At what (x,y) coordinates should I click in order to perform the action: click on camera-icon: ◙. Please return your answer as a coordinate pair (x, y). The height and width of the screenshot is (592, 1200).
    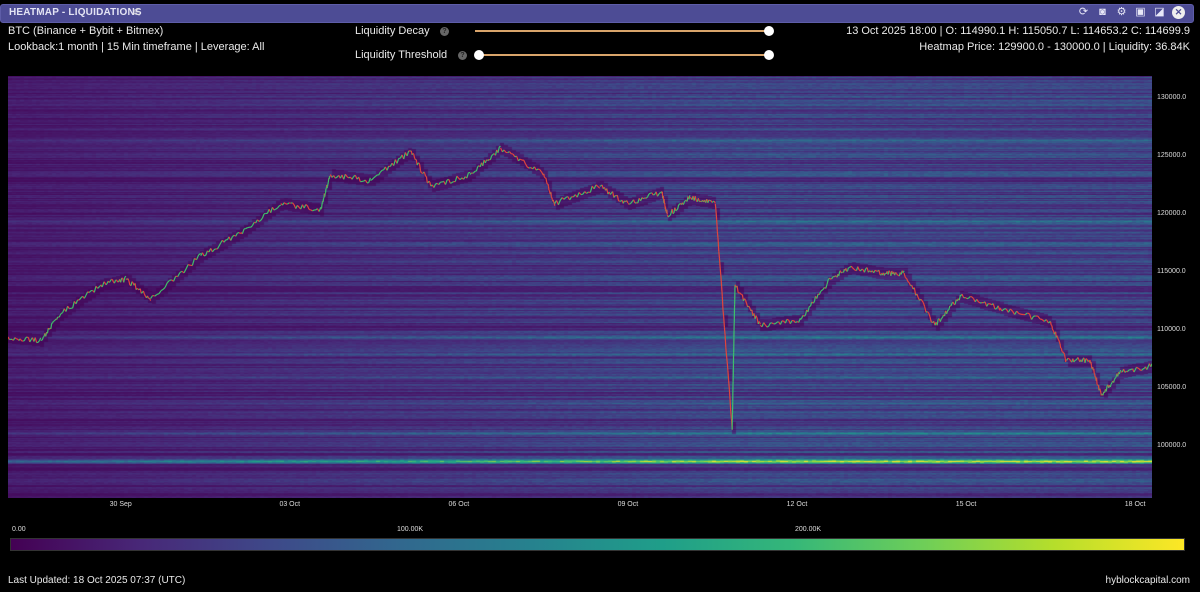
    Looking at the image, I should click on (1102, 12).